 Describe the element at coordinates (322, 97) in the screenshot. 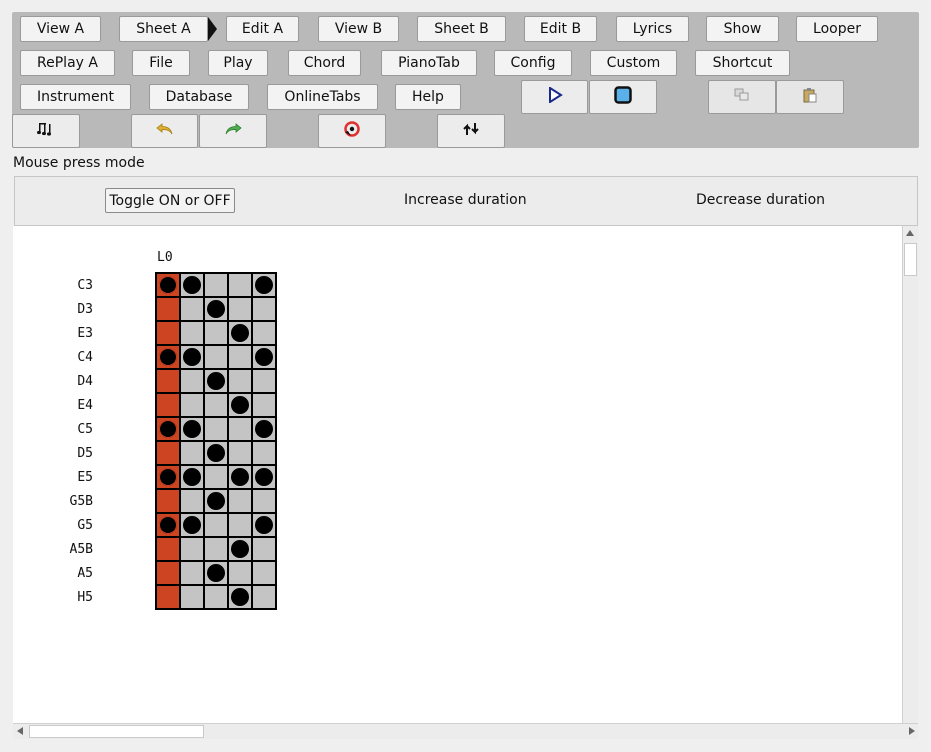

I see `onlinetabs-button: OnlineTabs` at that location.